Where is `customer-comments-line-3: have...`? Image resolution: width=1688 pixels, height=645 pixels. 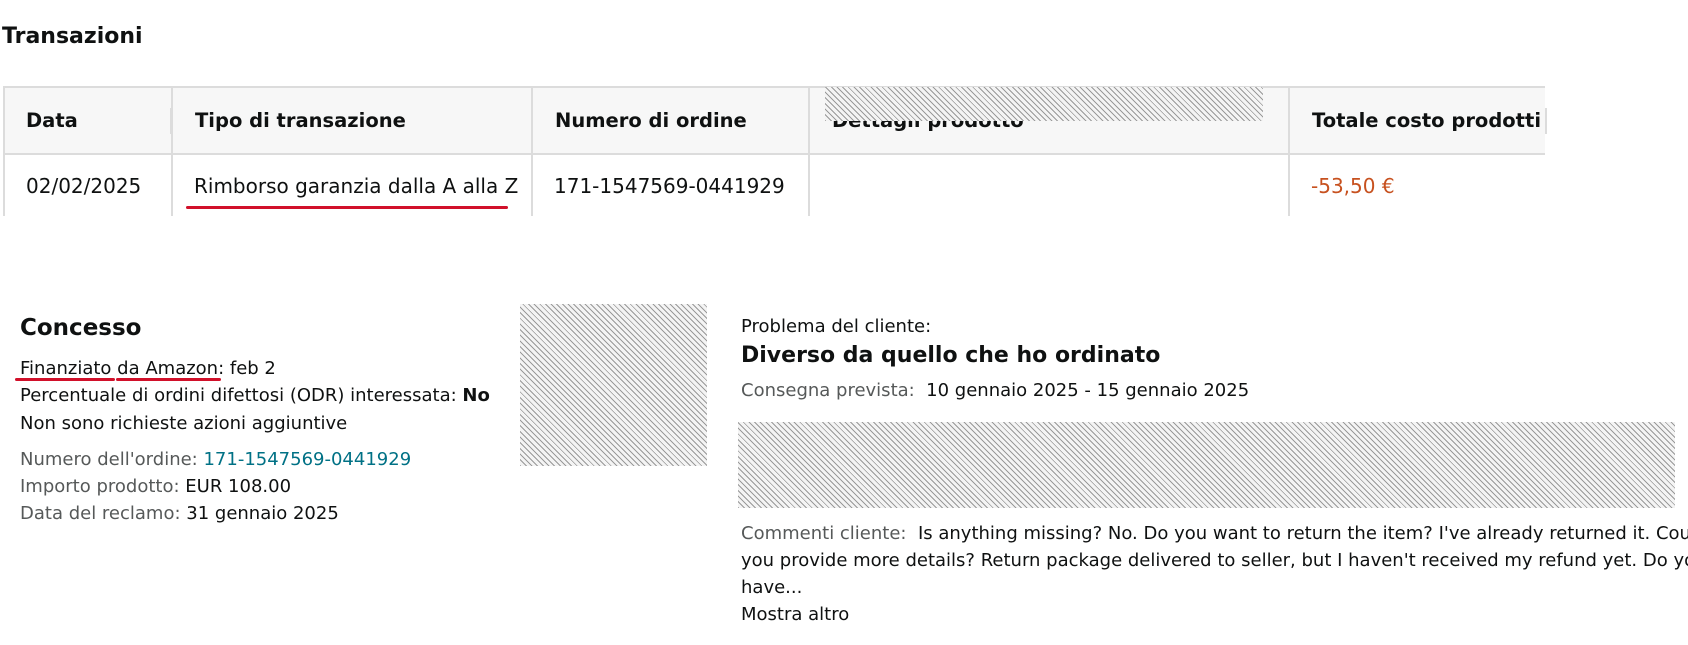
customer-comments-line-3: have... is located at coordinates (772, 587).